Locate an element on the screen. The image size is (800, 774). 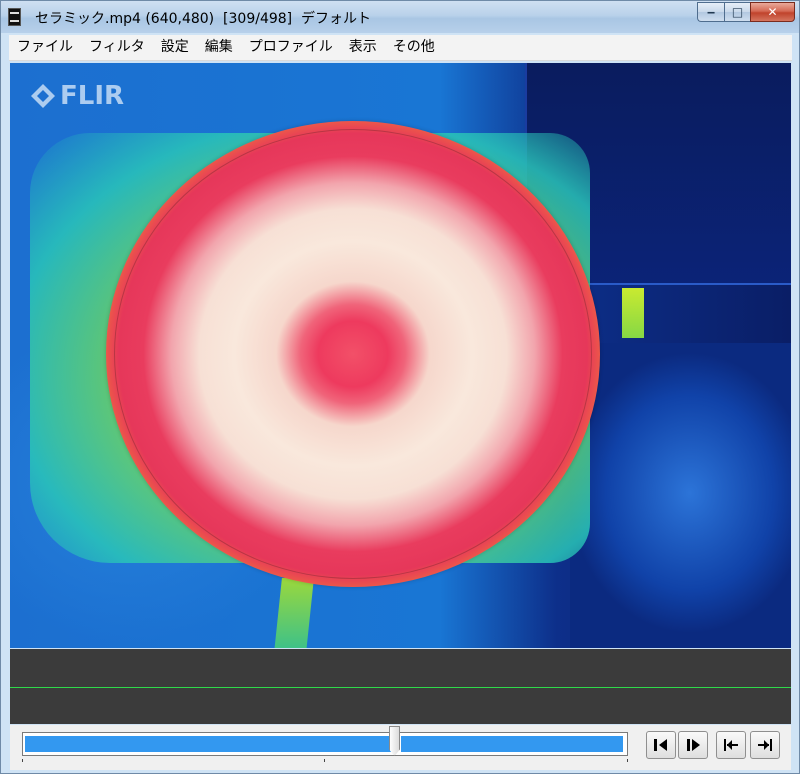
seek-fill-left is located at coordinates (208, 744).